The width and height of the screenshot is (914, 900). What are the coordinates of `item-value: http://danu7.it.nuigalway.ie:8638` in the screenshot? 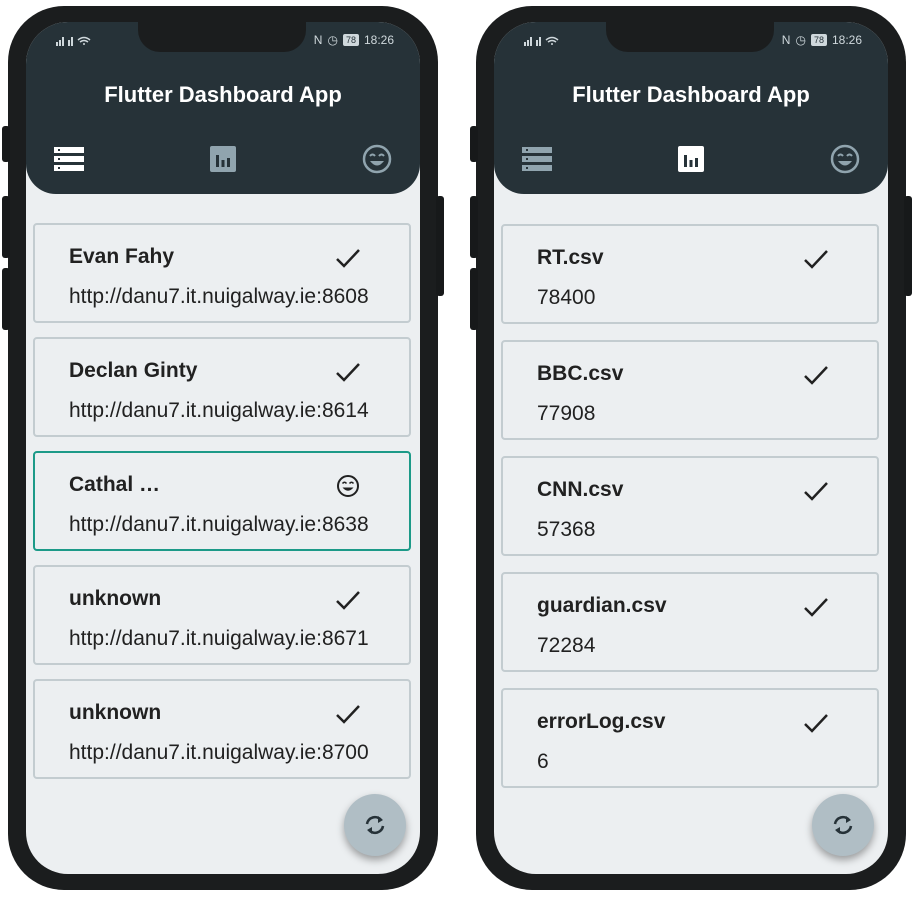 It's located at (219, 524).